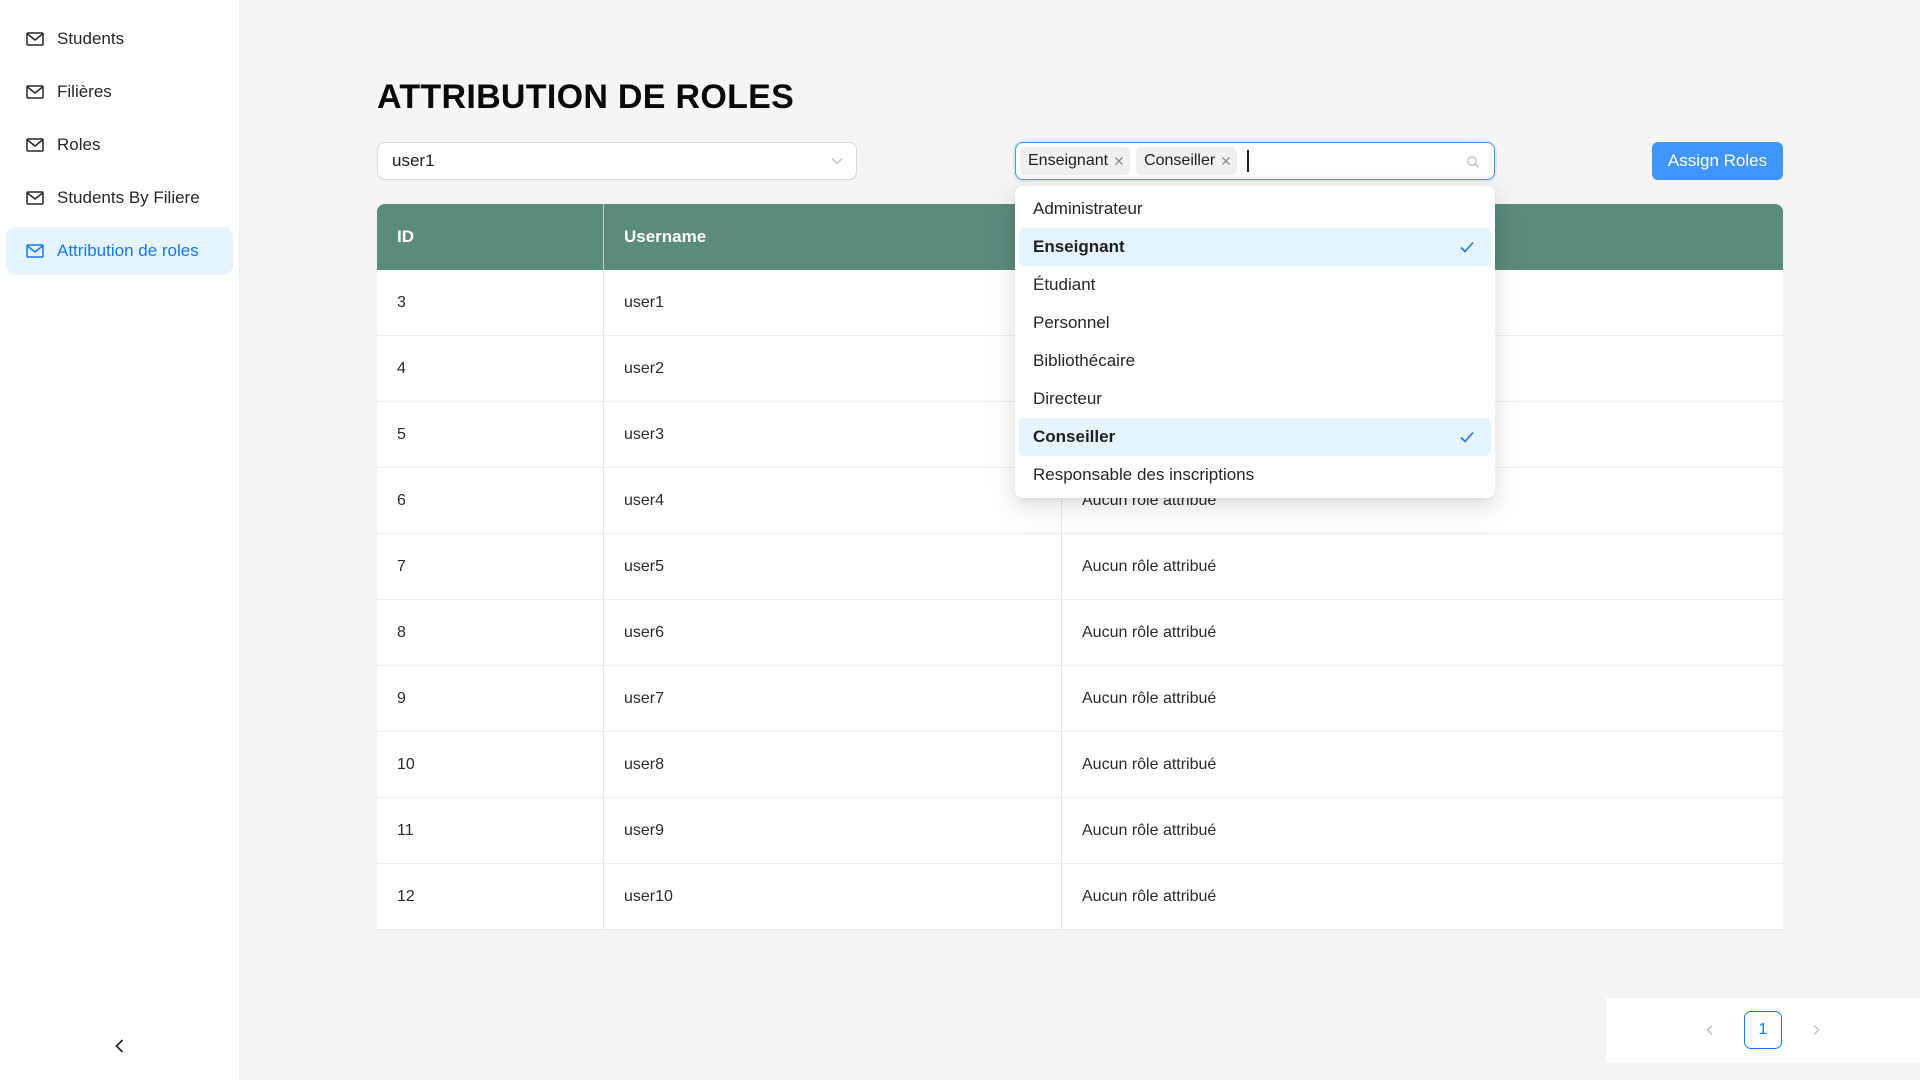  What do you see at coordinates (1255, 437) in the screenshot?
I see `role-option-conseiller: Conseiller` at bounding box center [1255, 437].